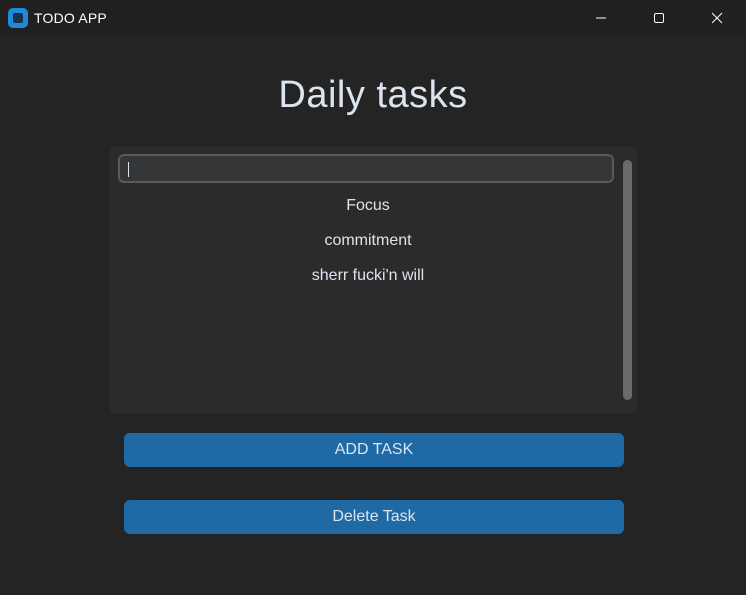 The image size is (746, 595). I want to click on close-icon, so click(717, 18).